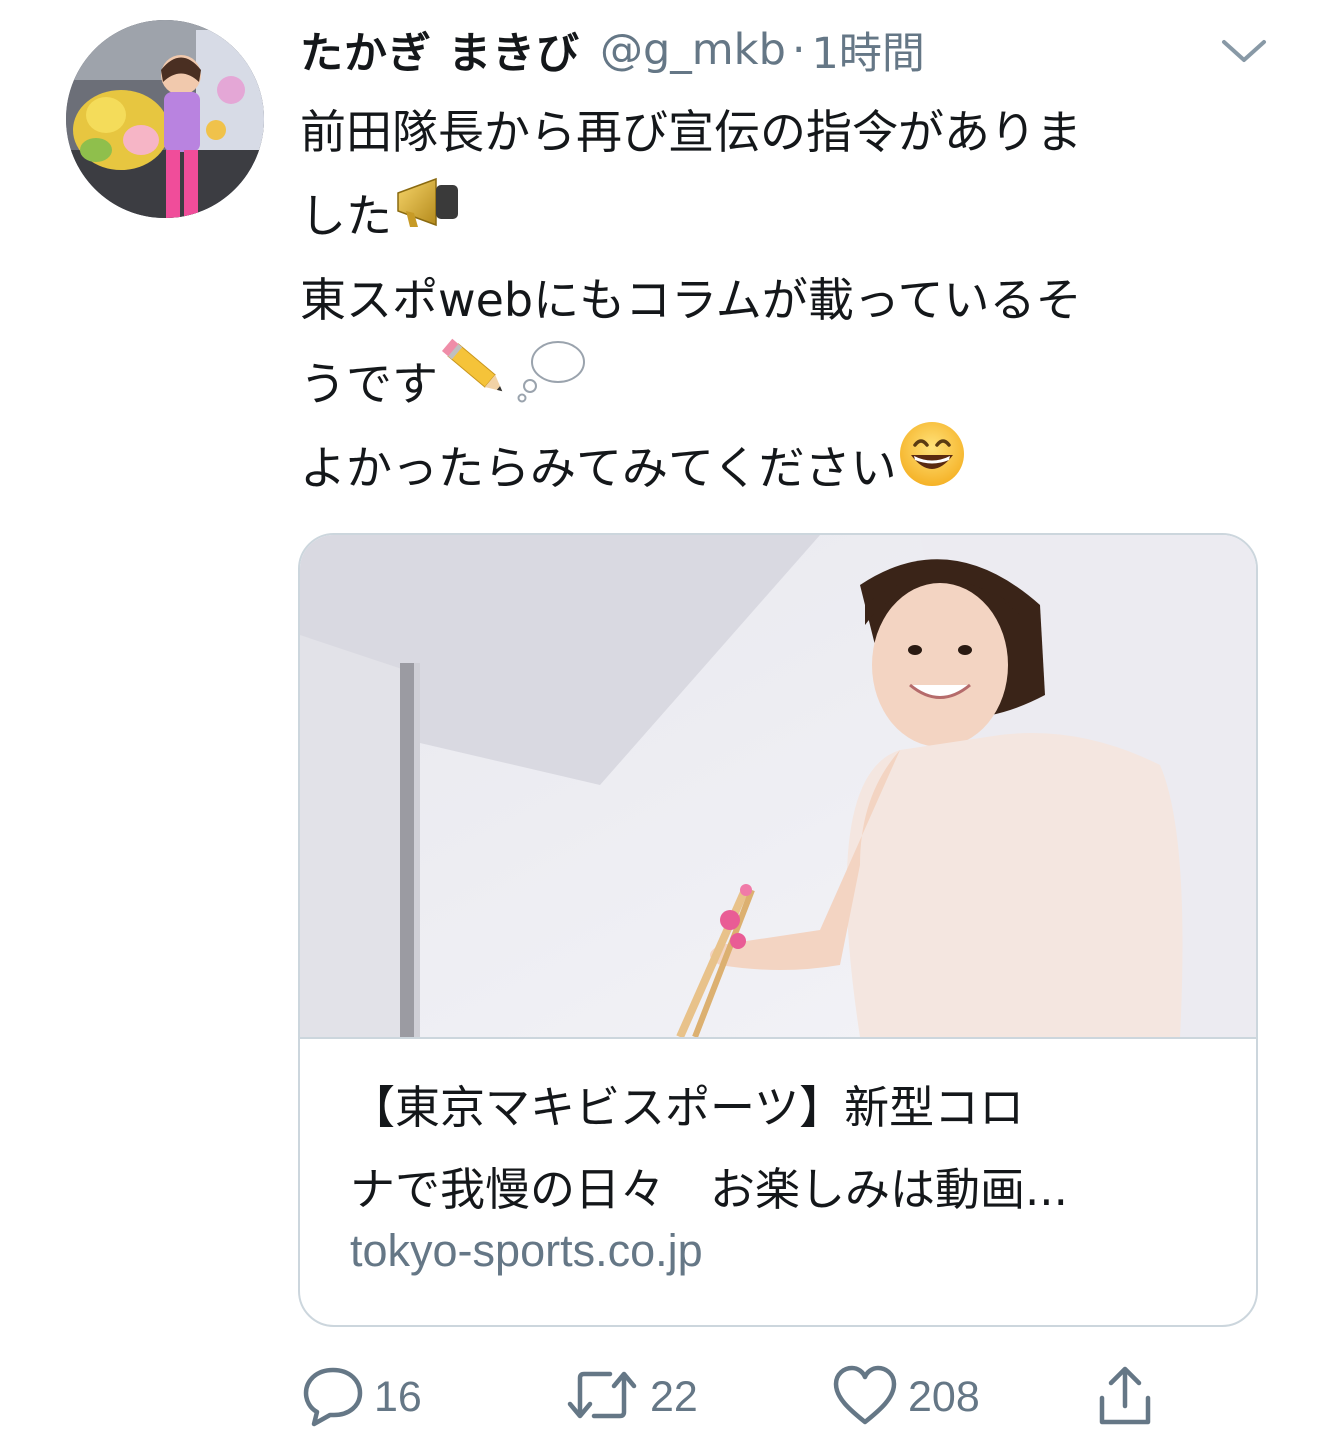 The width and height of the screenshot is (1322, 1448). I want to click on tweet-text-fragment: した, so click(346, 216).